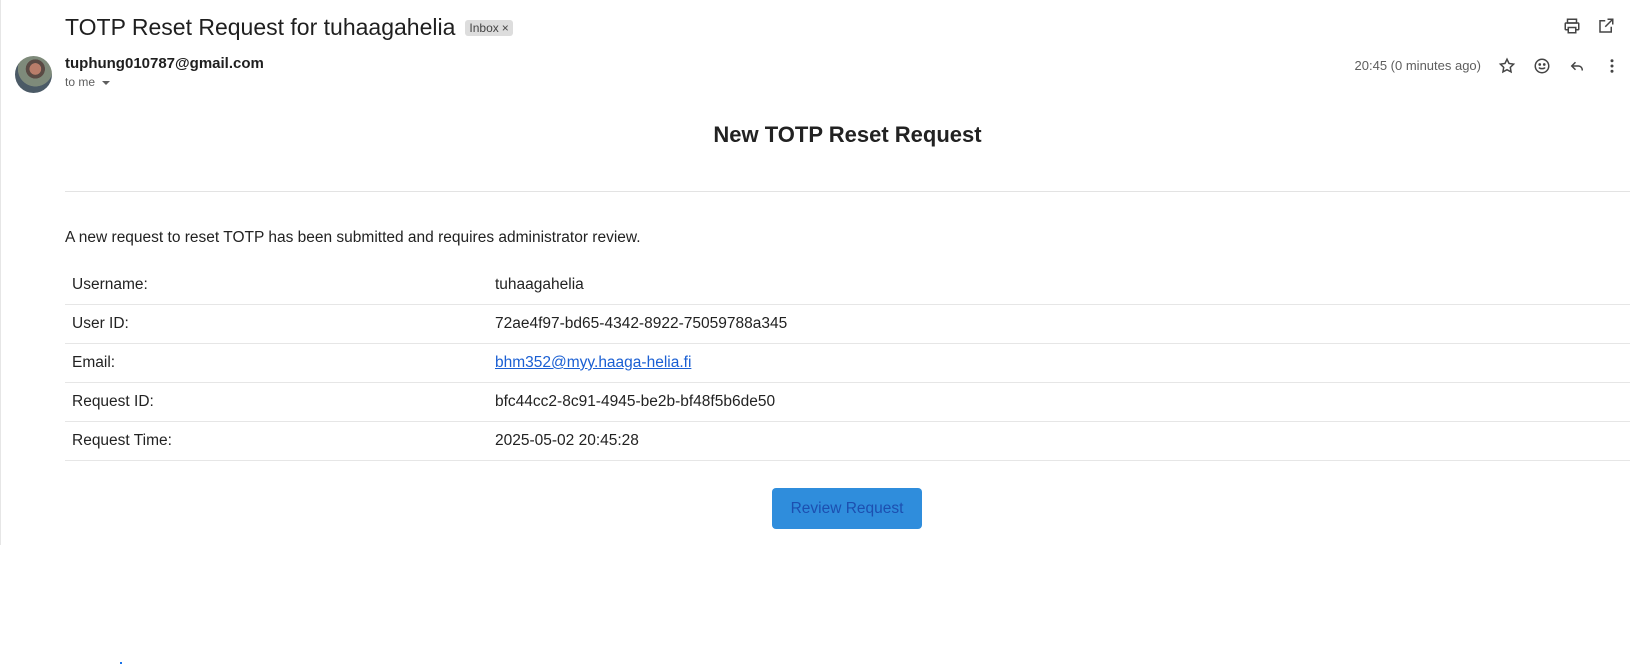 This screenshot has width=1638, height=664. What do you see at coordinates (1507, 66) in the screenshot?
I see `star-icon` at bounding box center [1507, 66].